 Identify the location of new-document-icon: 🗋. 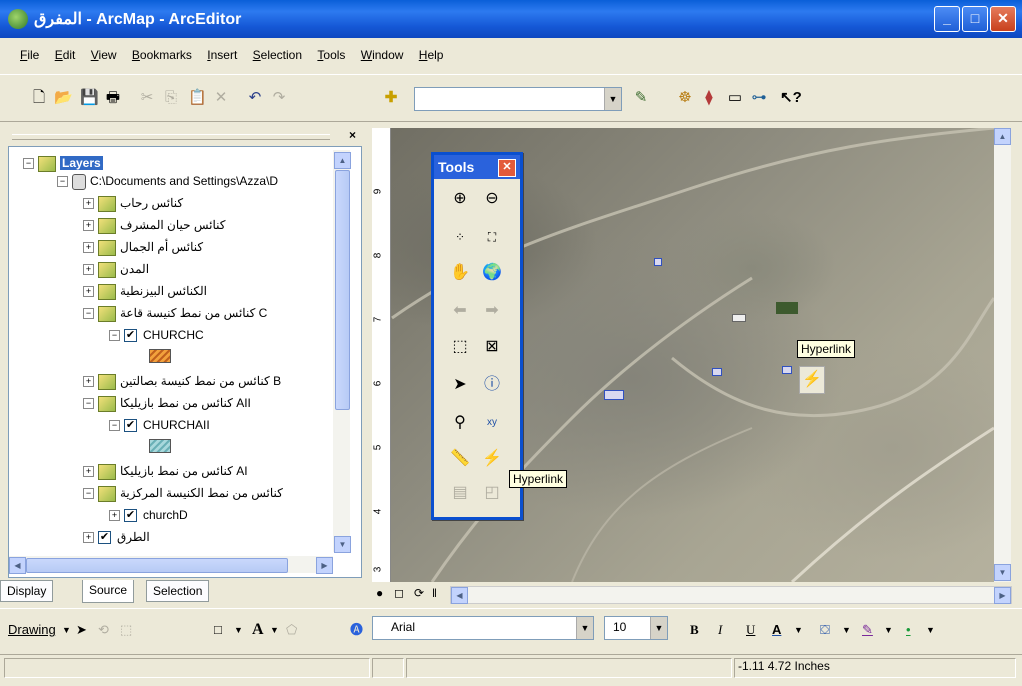
(39, 98).